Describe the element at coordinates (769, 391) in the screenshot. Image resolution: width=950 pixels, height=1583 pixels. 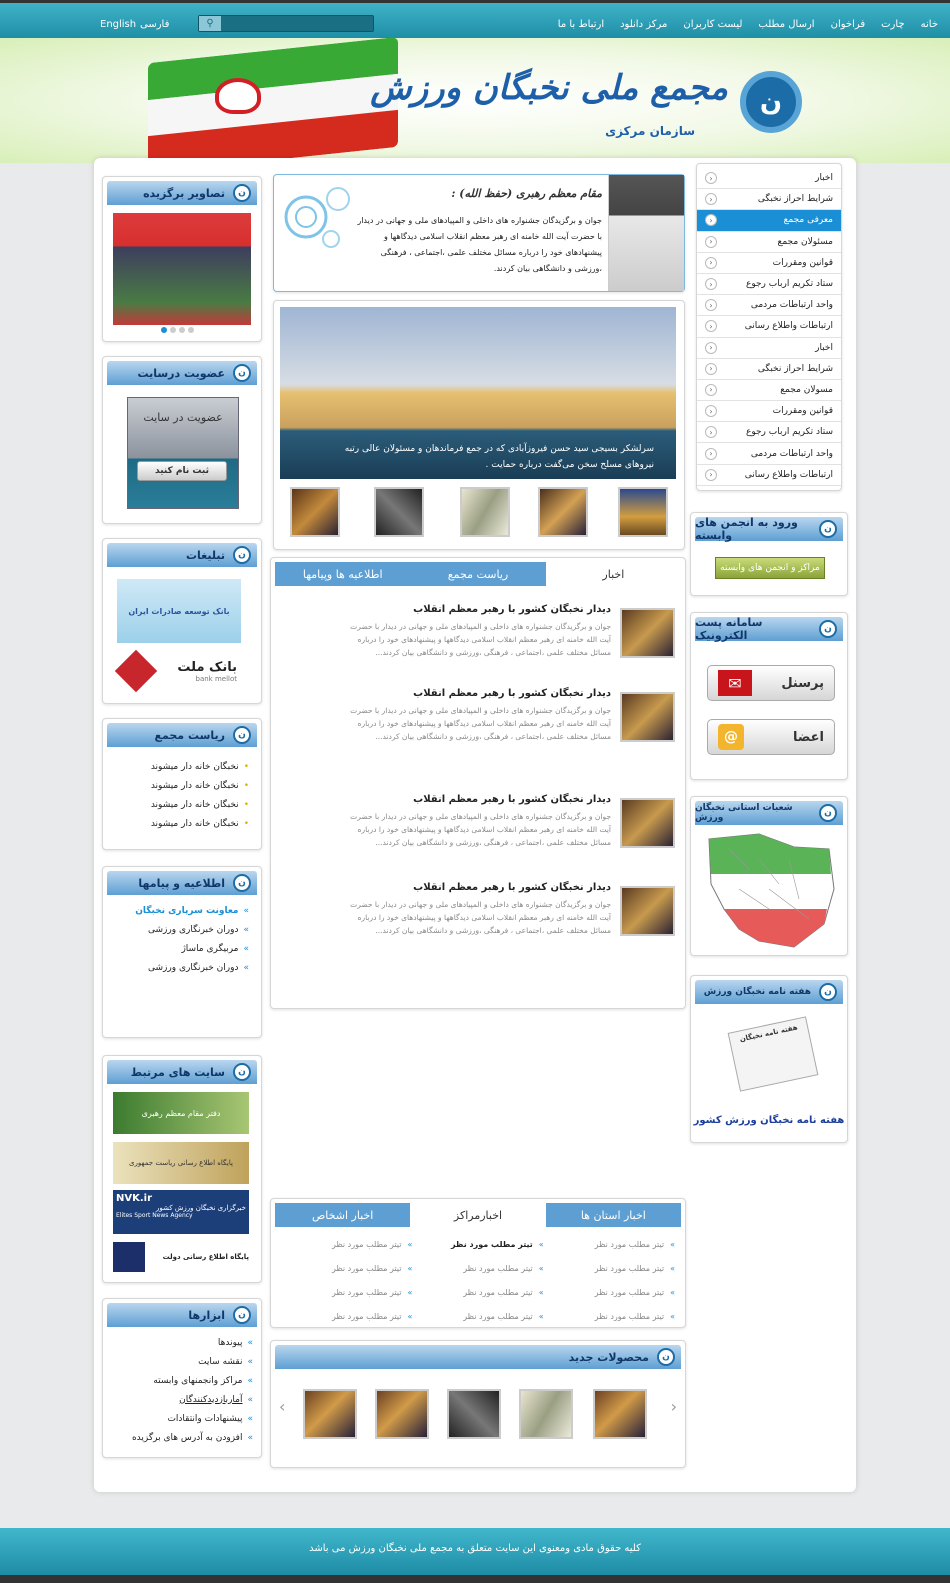
I see `sidebar-menu-item: مسولان مجمع ‹` at that location.